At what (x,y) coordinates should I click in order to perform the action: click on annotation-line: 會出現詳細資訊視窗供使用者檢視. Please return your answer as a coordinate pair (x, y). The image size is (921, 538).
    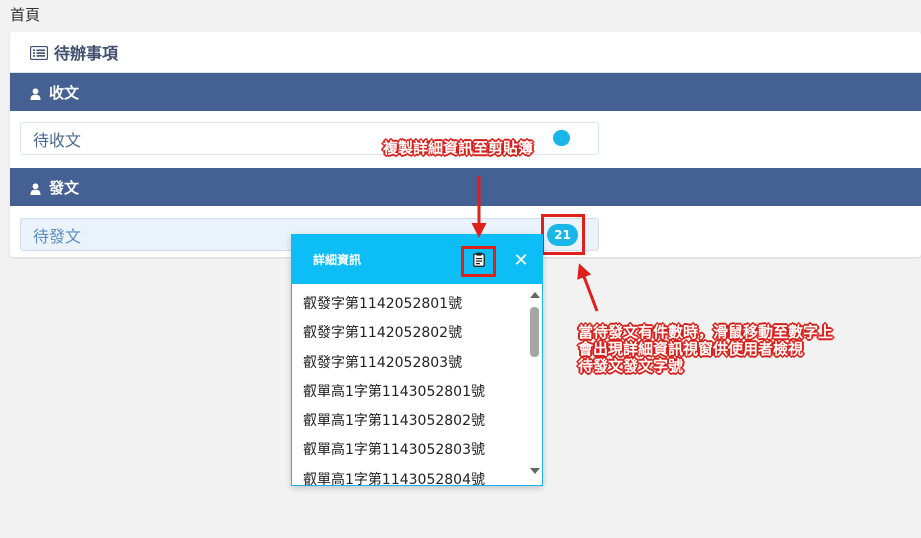
    Looking at the image, I should click on (691, 349).